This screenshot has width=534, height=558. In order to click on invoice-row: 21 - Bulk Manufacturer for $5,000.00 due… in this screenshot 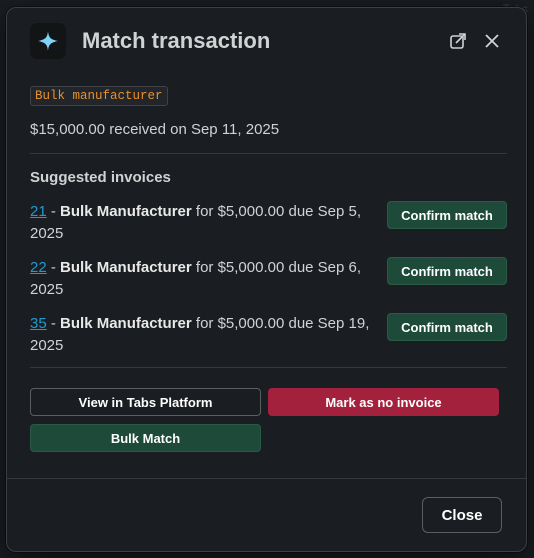, I will do `click(268, 225)`.